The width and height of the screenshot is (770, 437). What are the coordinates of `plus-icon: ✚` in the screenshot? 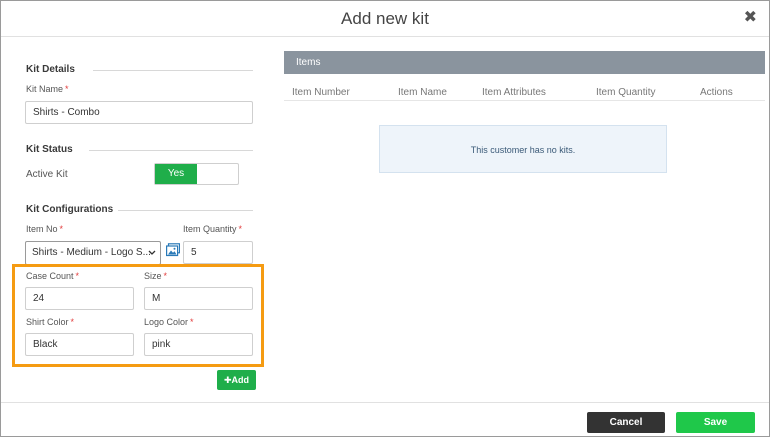 It's located at (227, 380).